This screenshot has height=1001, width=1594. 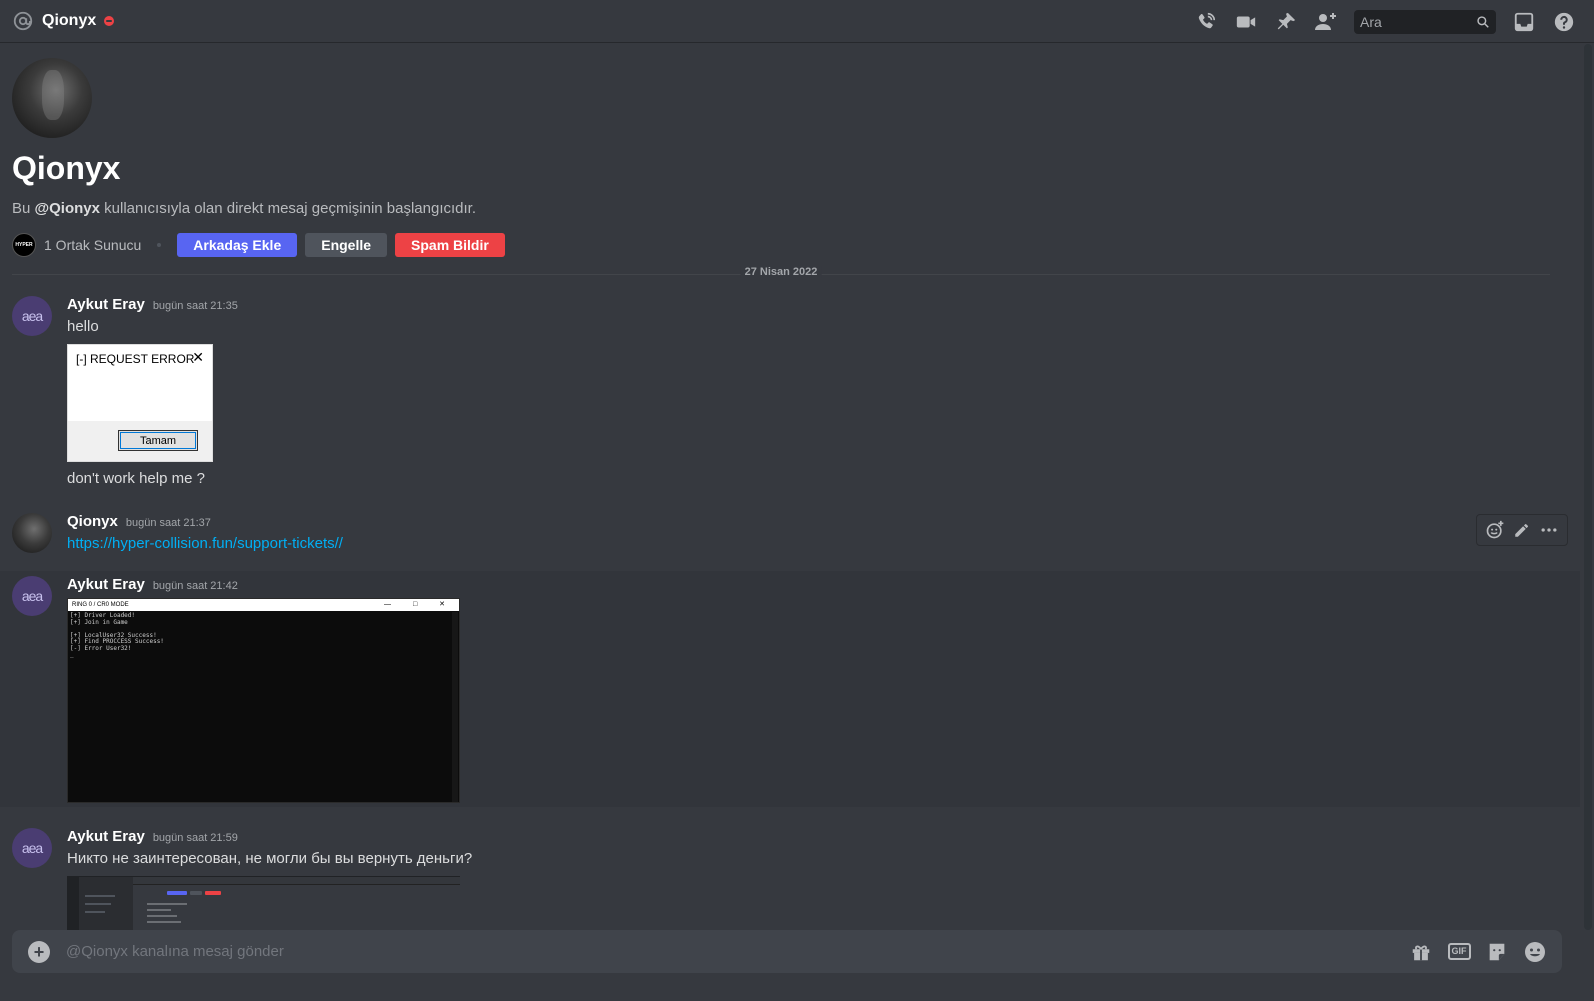 I want to click on message-author: Aykut Eray bugün saat 21:35, so click(x=152, y=304).